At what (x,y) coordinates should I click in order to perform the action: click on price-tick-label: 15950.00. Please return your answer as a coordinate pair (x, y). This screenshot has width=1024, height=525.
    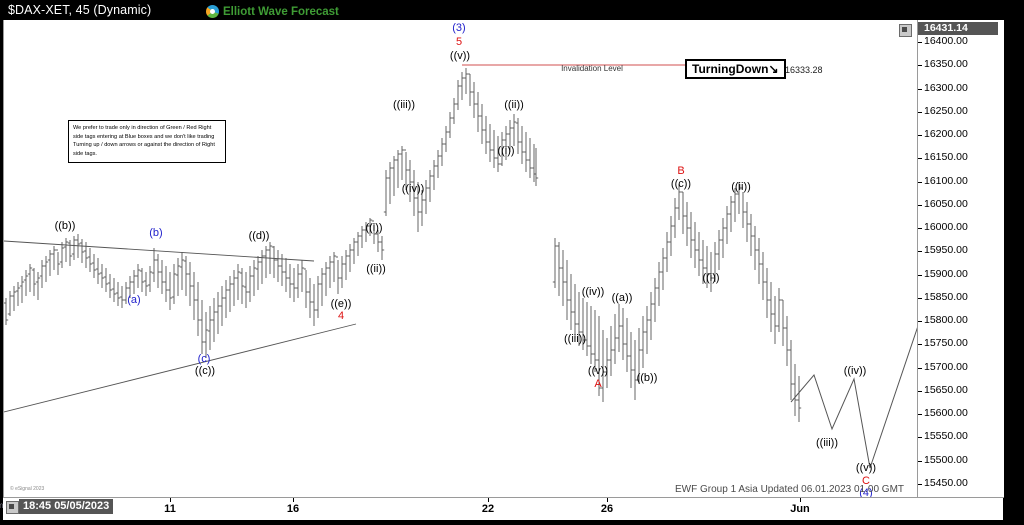
    Looking at the image, I should click on (946, 250).